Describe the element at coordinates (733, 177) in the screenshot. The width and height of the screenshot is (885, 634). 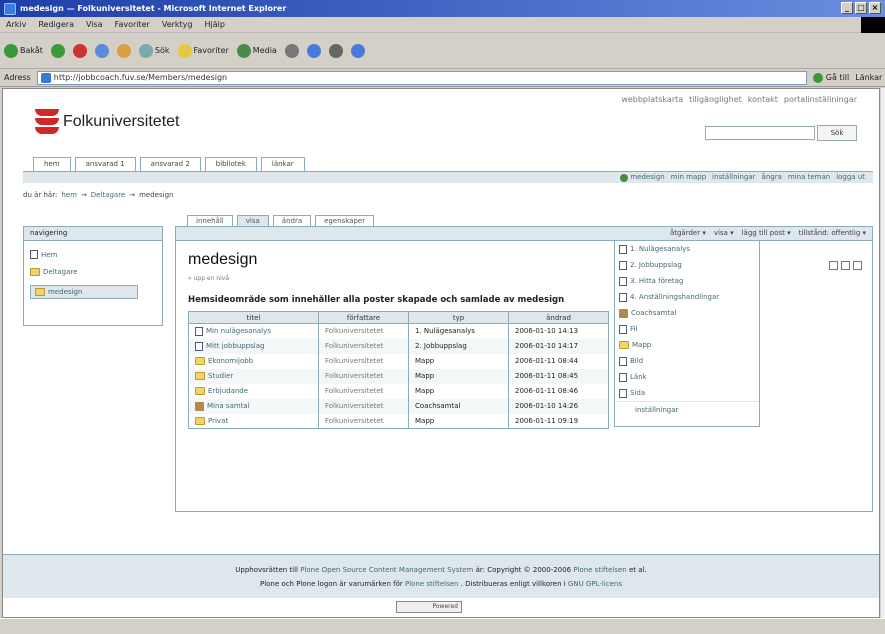
I see `personal-preferences: inställningar` at that location.